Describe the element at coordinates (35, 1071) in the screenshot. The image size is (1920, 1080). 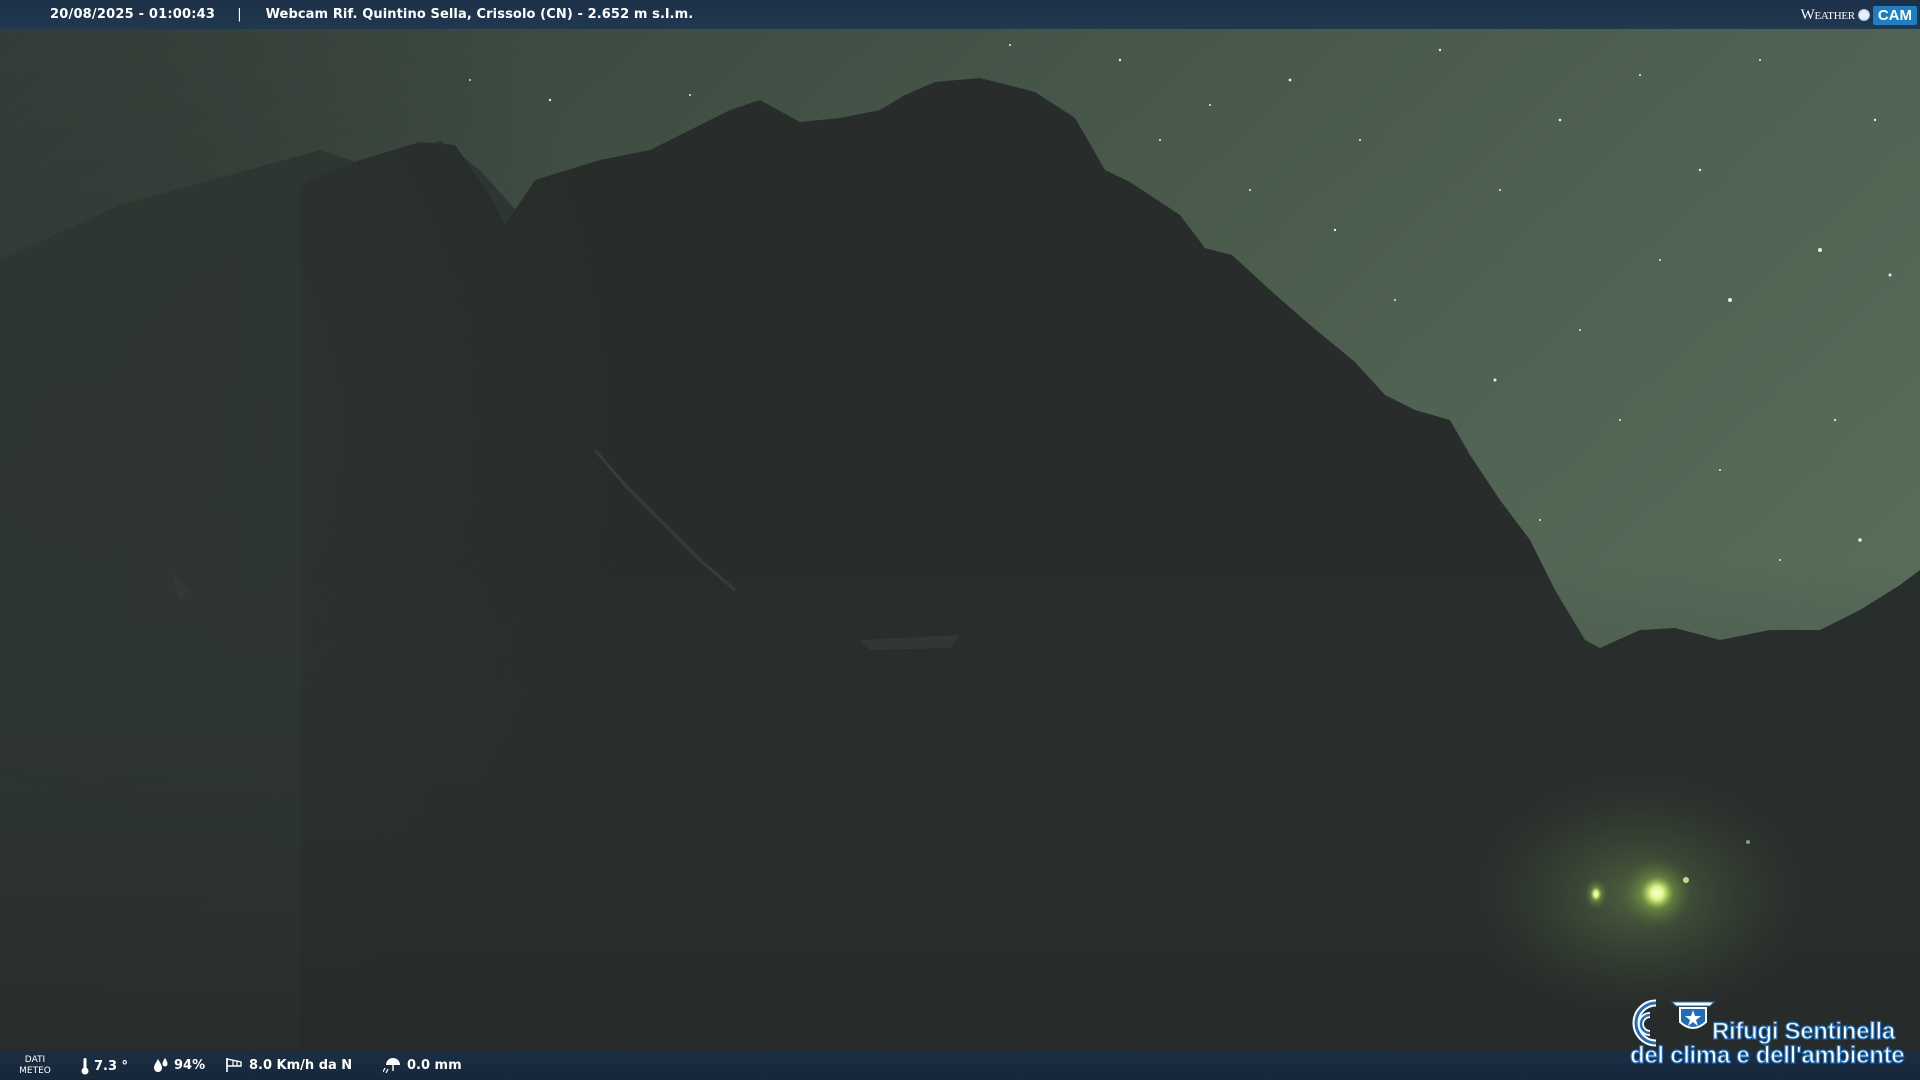
I see `meteo-label-line2: METEO` at that location.